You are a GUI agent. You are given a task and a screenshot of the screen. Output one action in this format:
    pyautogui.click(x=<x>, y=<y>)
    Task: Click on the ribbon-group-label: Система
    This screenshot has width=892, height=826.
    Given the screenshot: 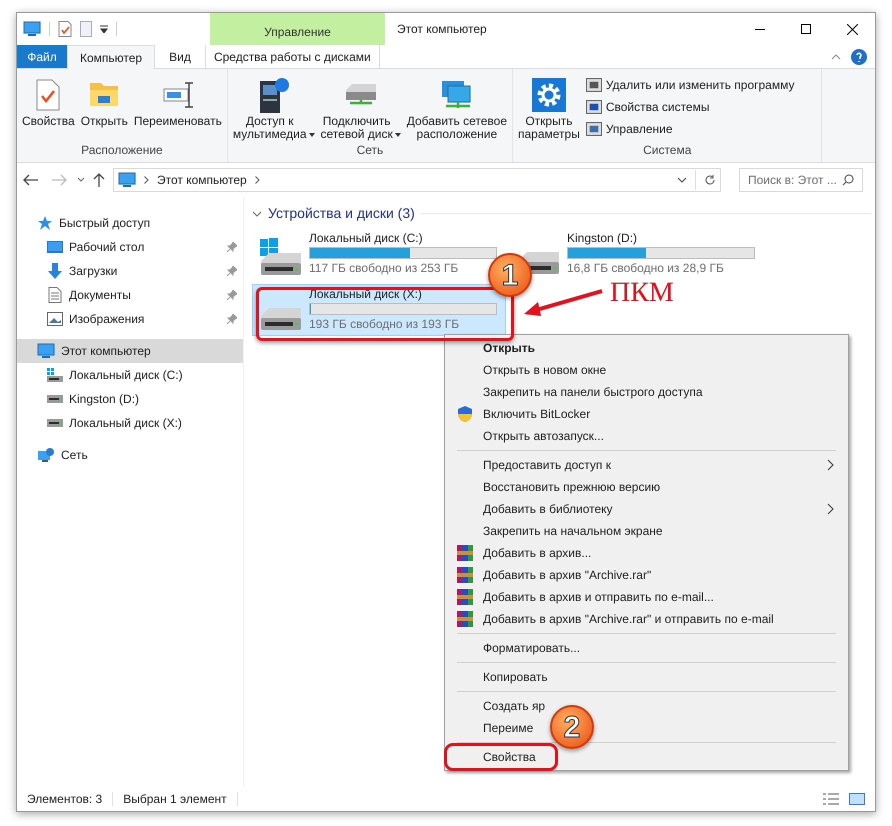 What is the action you would take?
    pyautogui.click(x=667, y=150)
    